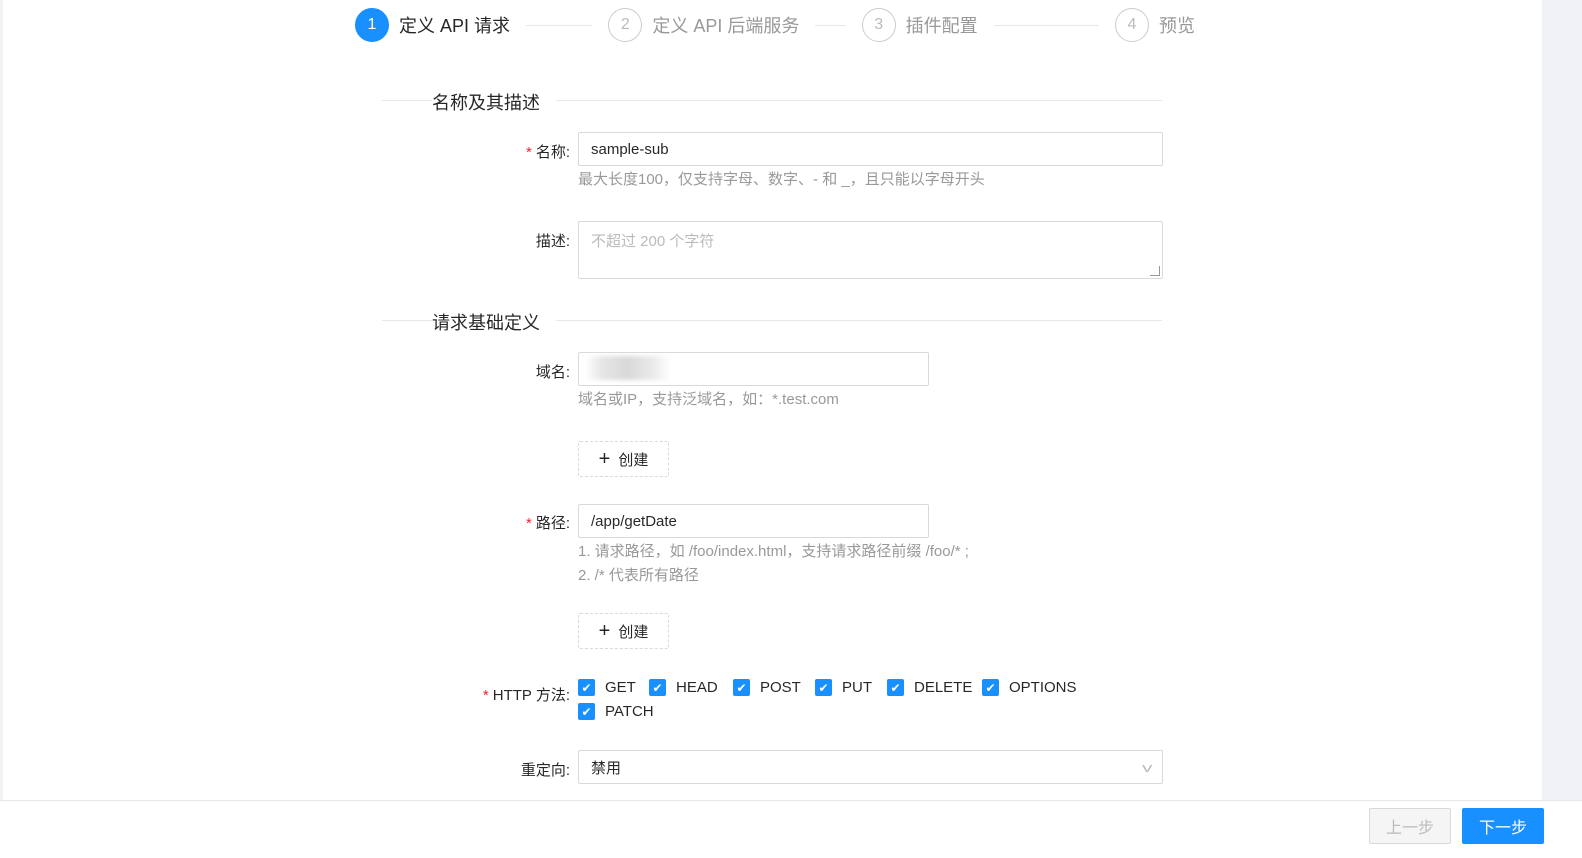 The height and width of the screenshot is (858, 1582). What do you see at coordinates (843, 687) in the screenshot?
I see `method-put-checkbox: ✔ PUT` at bounding box center [843, 687].